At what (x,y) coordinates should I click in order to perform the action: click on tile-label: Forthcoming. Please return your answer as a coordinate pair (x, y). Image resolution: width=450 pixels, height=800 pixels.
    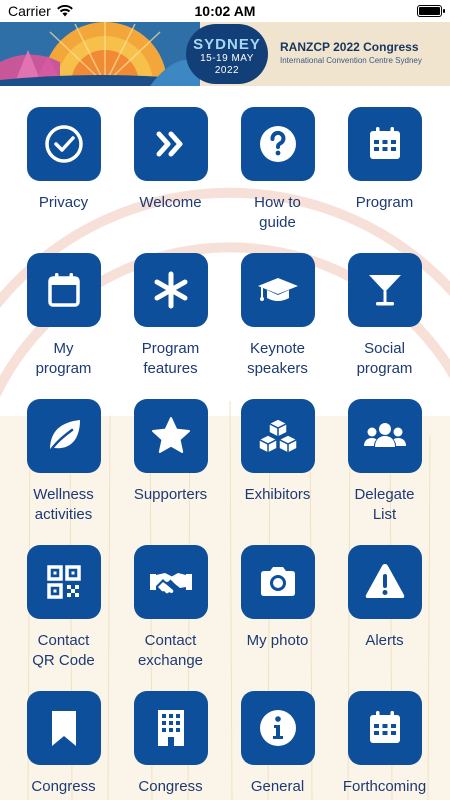
    Looking at the image, I should click on (384, 786).